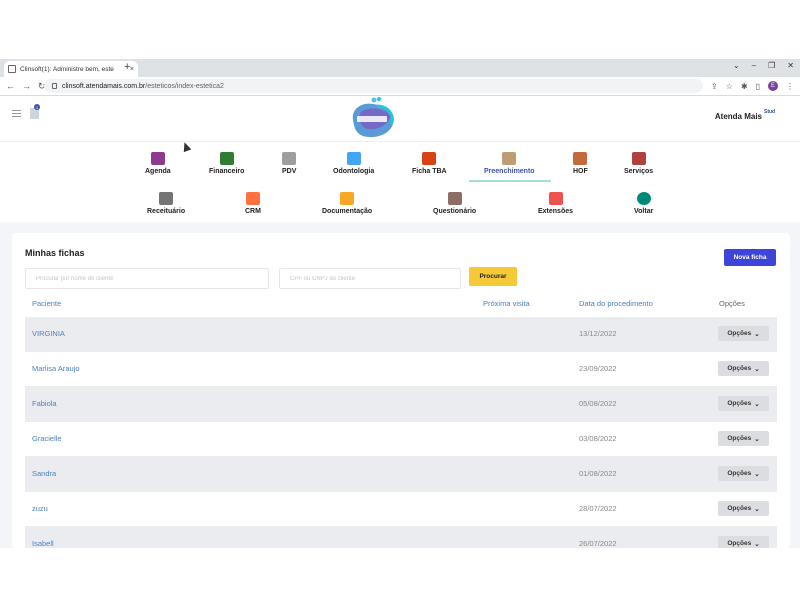 This screenshot has width=800, height=600. What do you see at coordinates (738, 116) in the screenshot?
I see `user-name: Atenda Mais` at bounding box center [738, 116].